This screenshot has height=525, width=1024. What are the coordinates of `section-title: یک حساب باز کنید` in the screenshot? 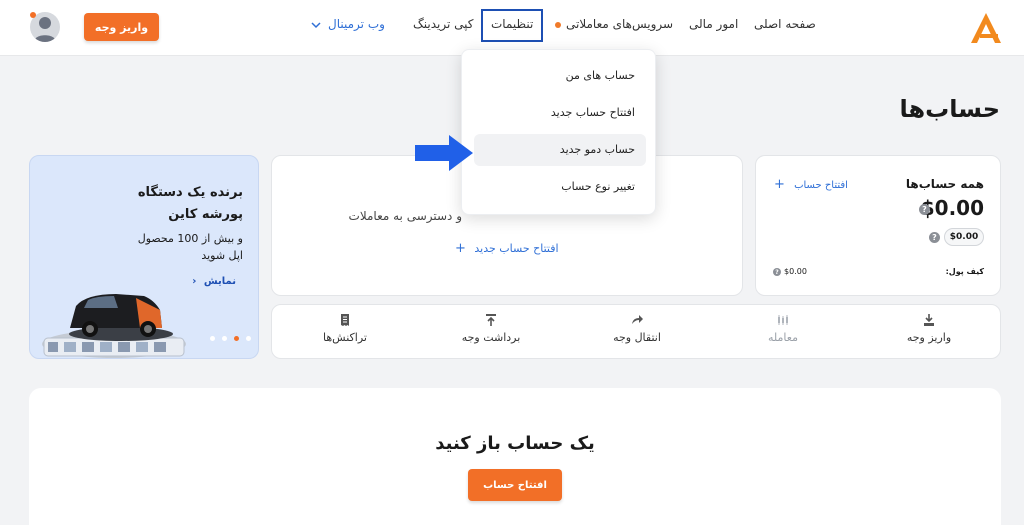 It's located at (515, 443).